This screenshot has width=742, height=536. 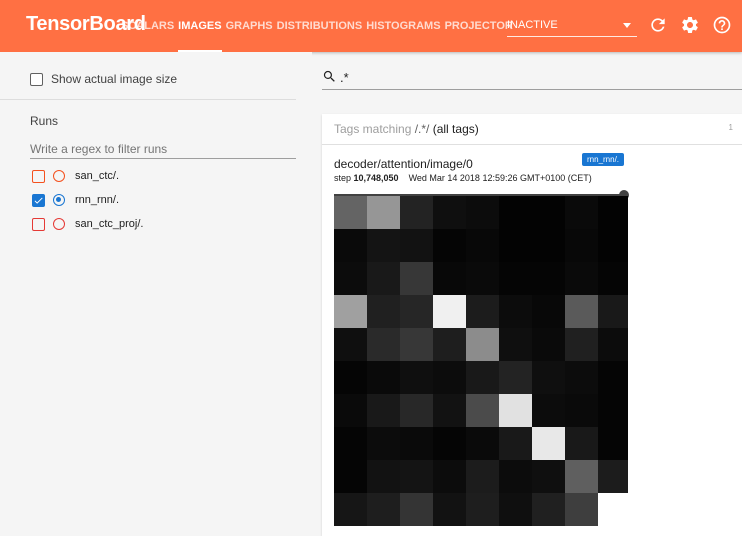 What do you see at coordinates (532, 78) in the screenshot?
I see `tag-search-bar: .*` at bounding box center [532, 78].